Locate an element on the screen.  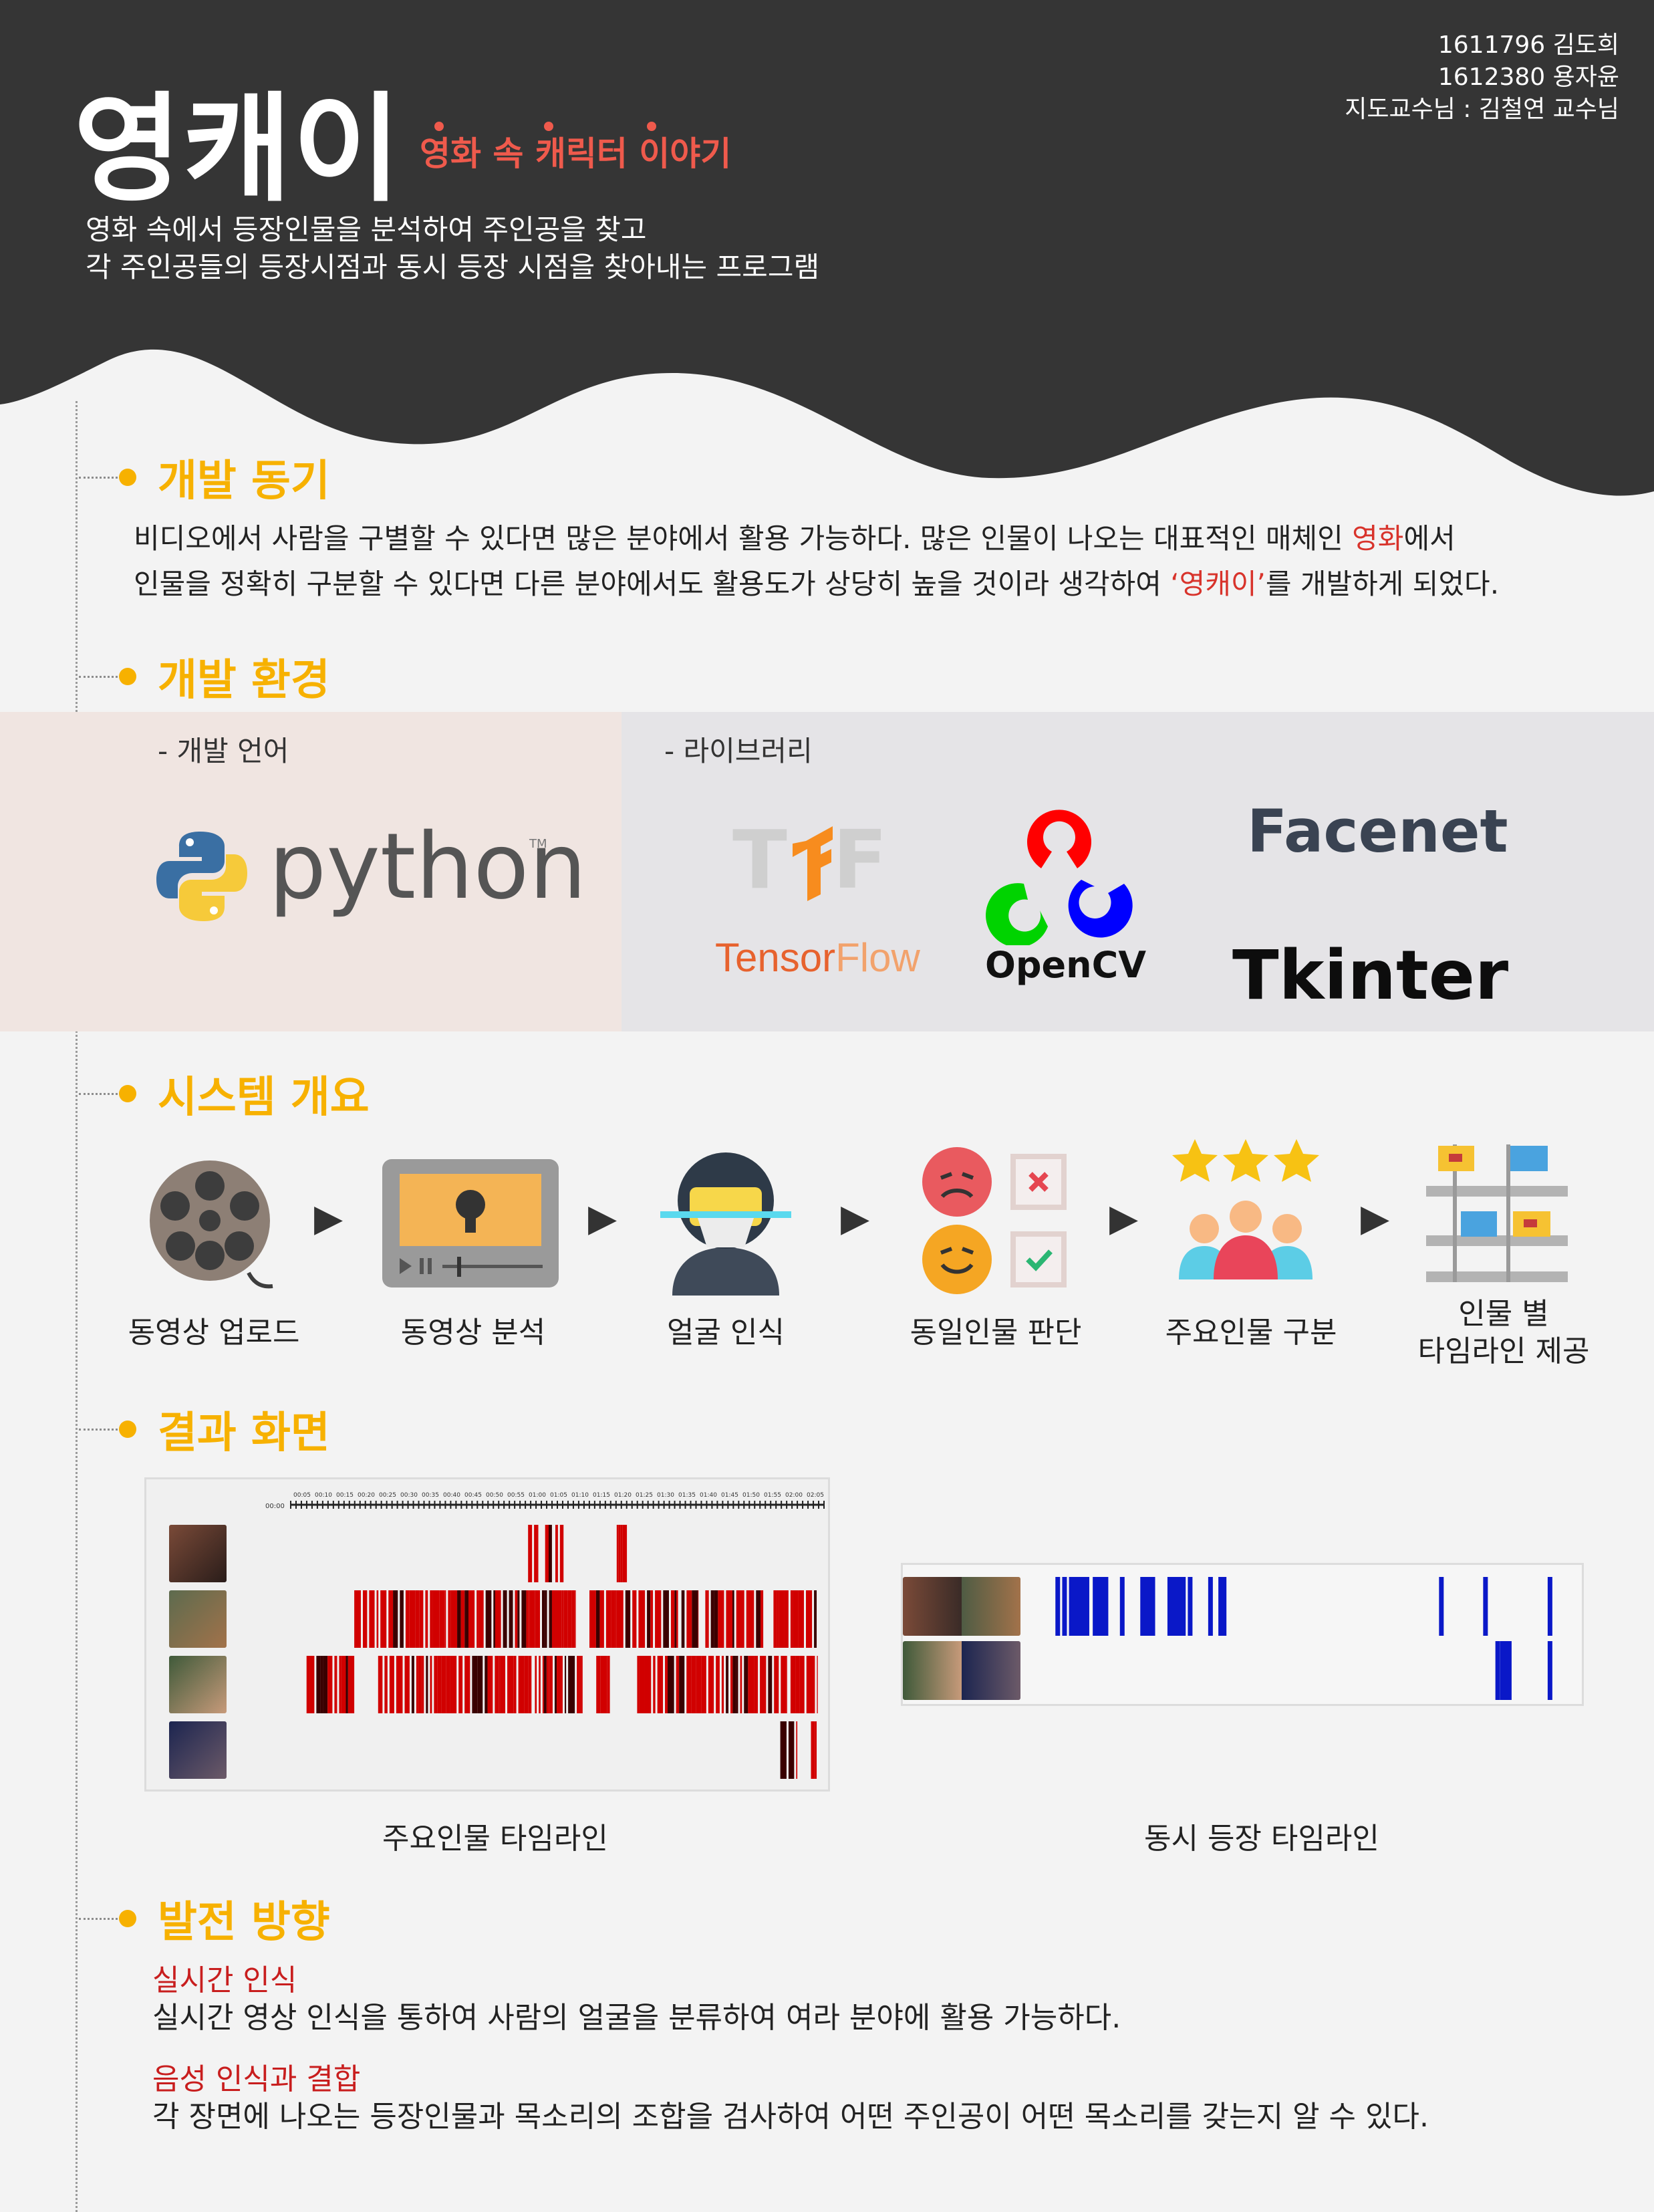
trademark-mark: TM is located at coordinates (538, 844).